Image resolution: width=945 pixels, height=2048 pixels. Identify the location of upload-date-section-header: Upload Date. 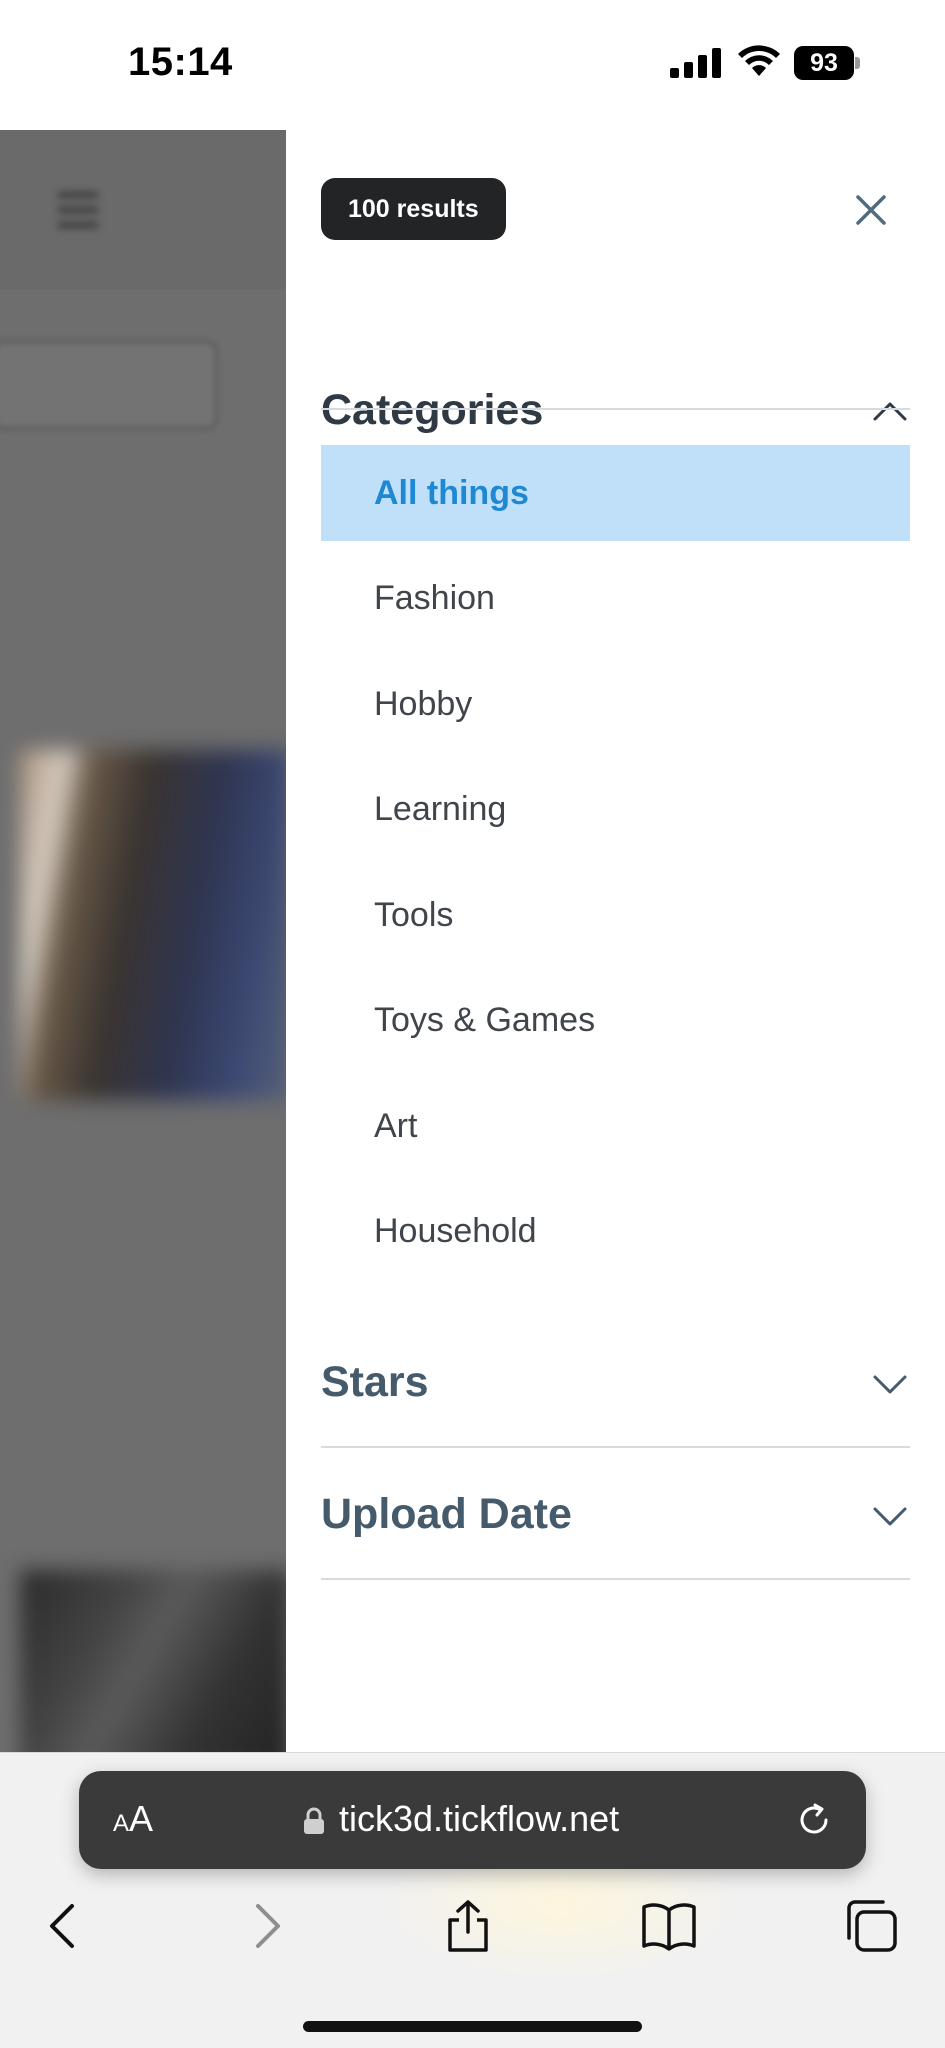
(615, 1514).